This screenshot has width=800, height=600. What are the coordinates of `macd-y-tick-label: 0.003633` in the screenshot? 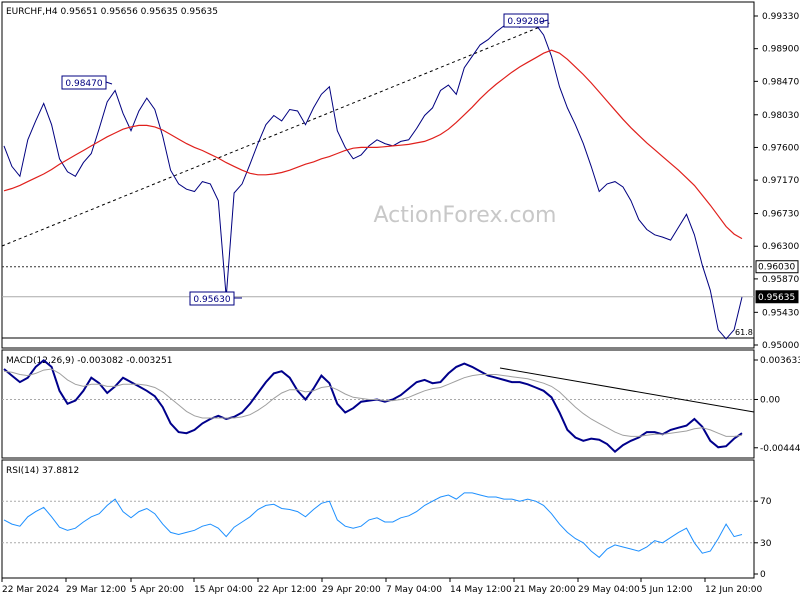 It's located at (780, 361).